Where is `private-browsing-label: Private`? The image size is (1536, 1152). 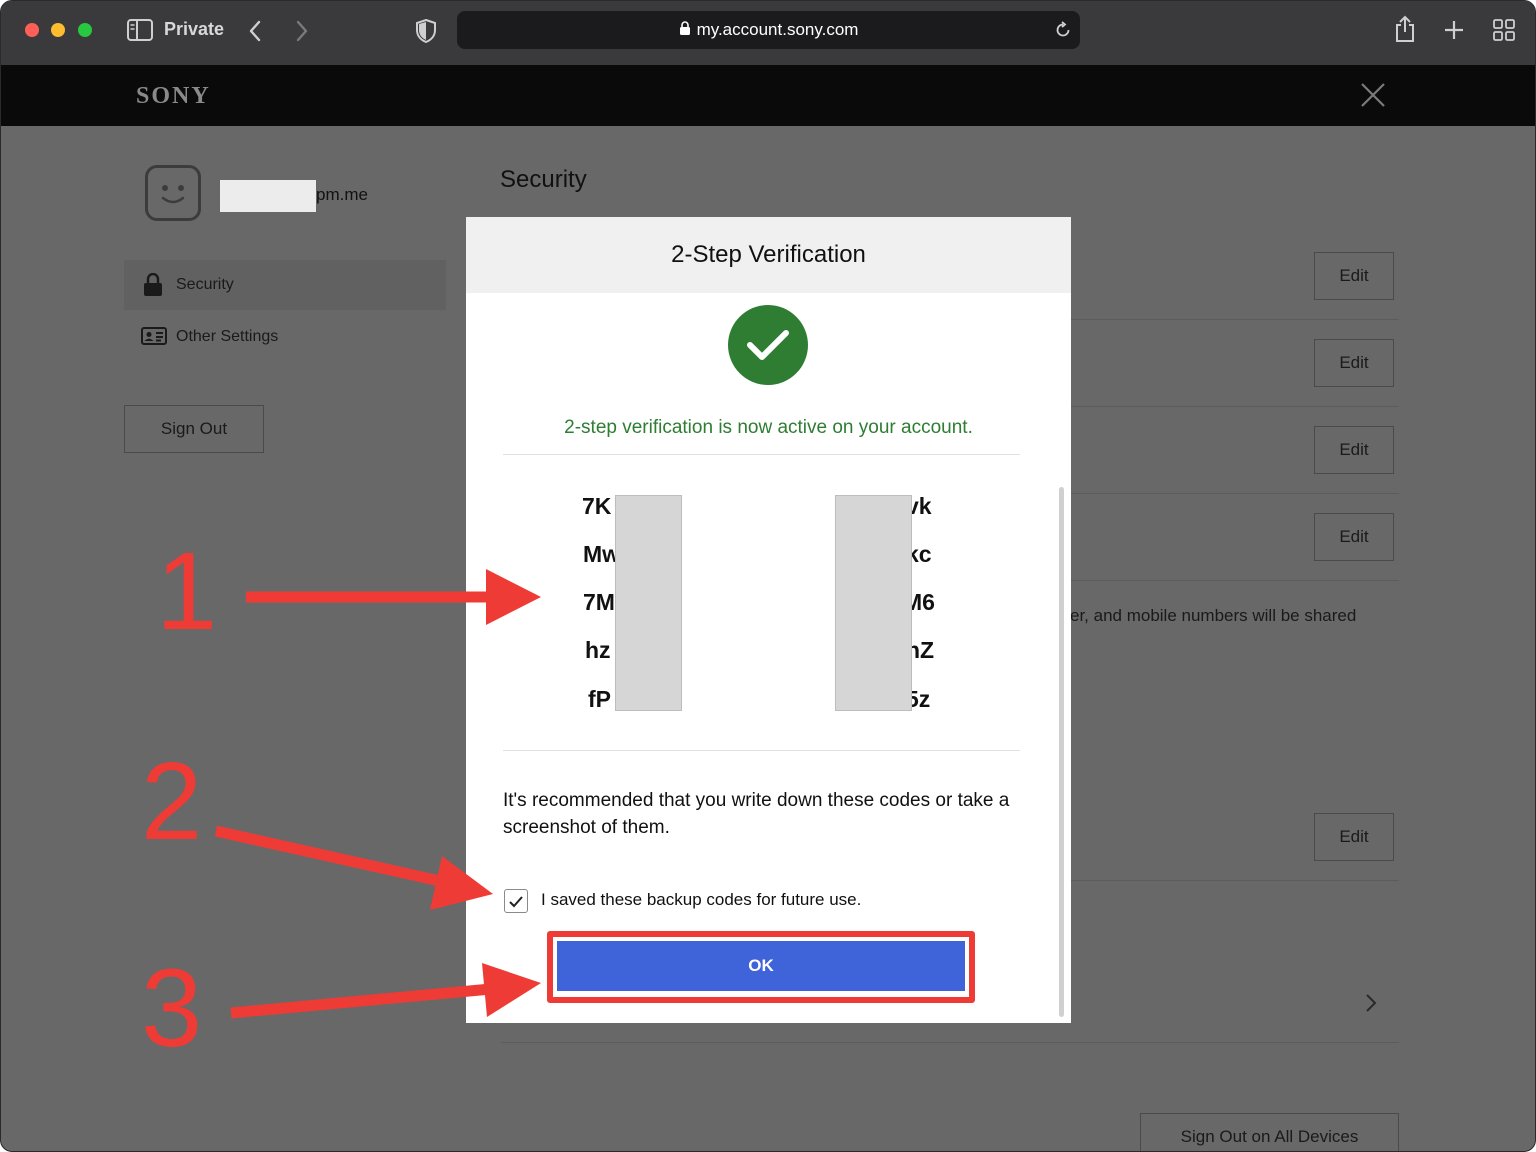
private-browsing-label: Private is located at coordinates (194, 29).